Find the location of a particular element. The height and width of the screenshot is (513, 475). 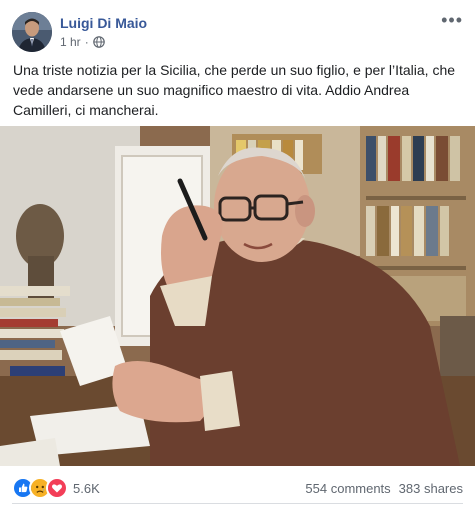

love-icon is located at coordinates (57, 488).